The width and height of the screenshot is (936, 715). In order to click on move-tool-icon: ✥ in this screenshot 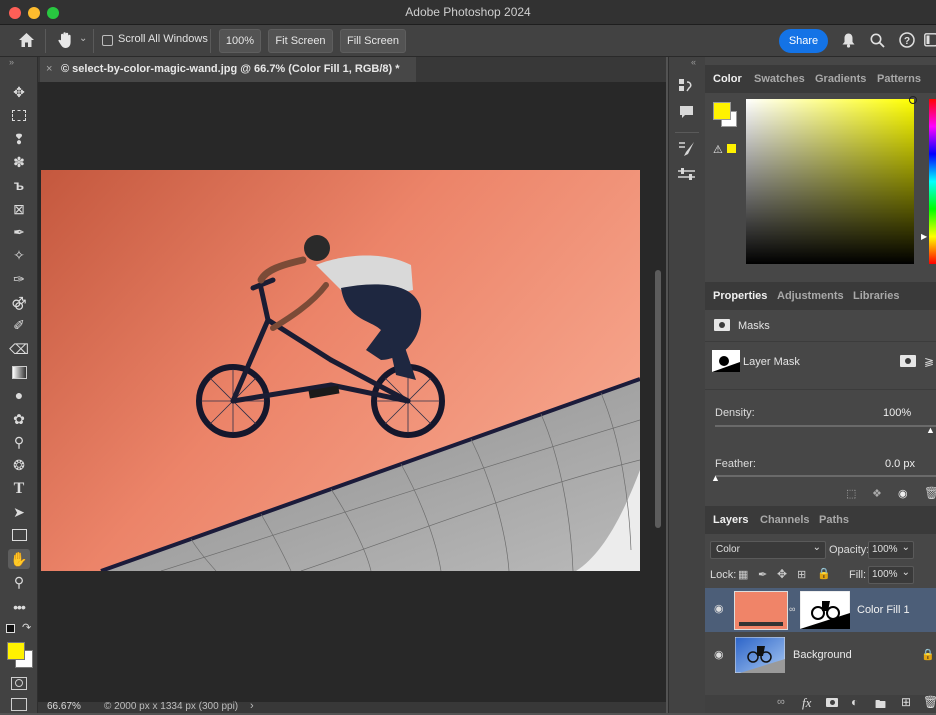, I will do `click(19, 92)`.